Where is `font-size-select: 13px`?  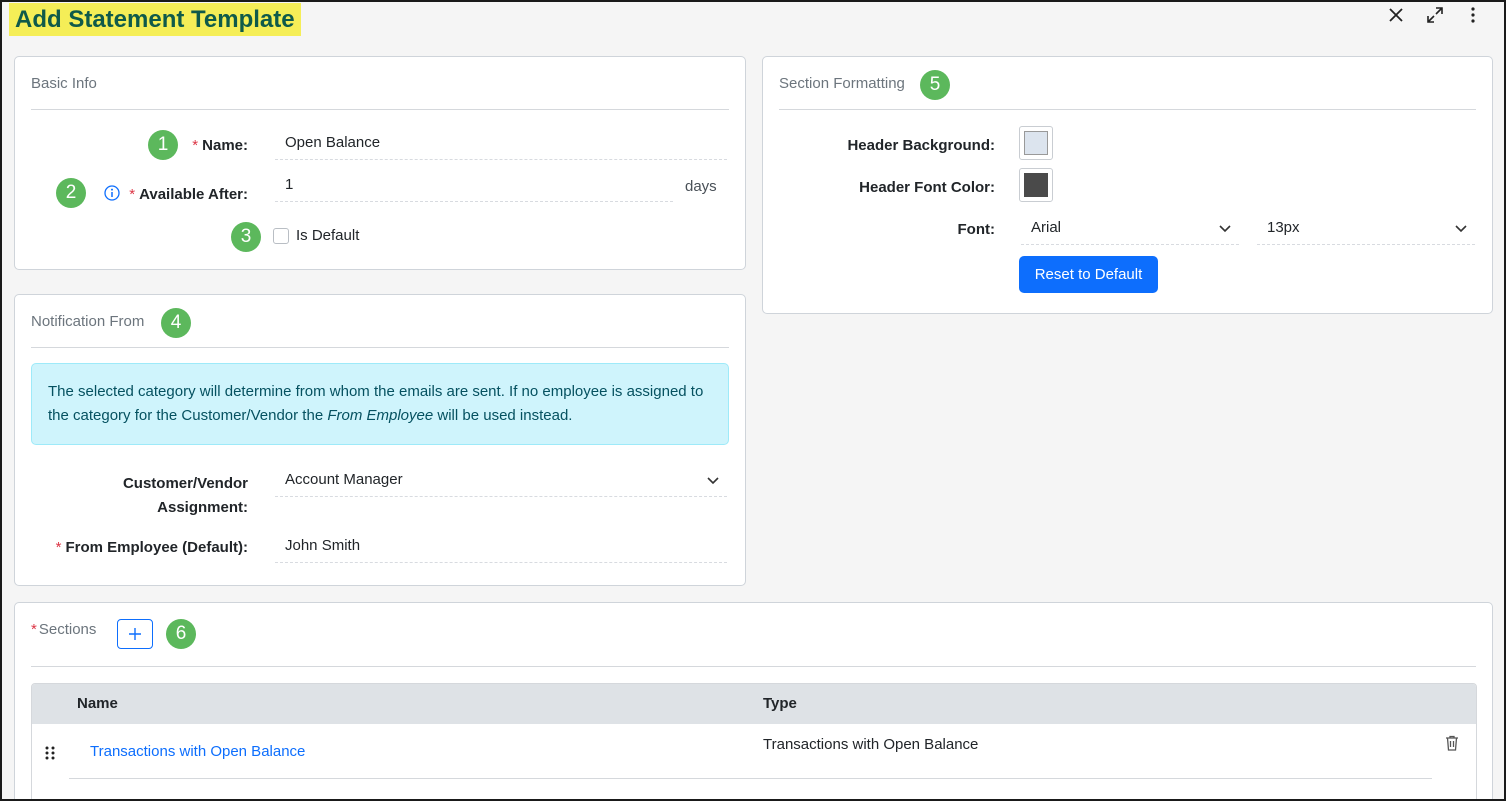
font-size-select: 13px is located at coordinates (1366, 229).